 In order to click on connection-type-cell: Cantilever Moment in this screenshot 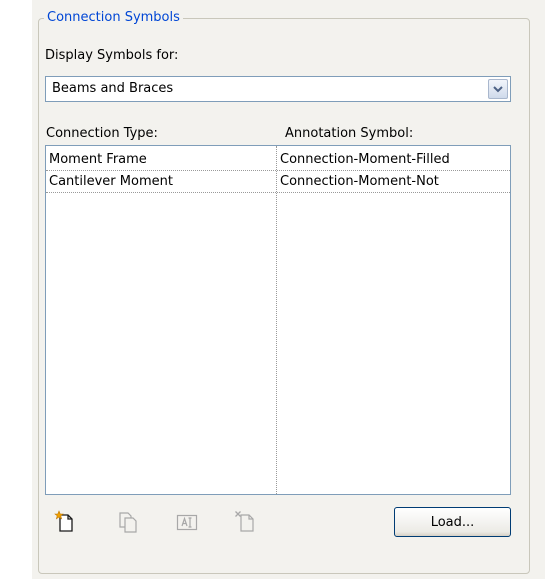, I will do `click(111, 181)`.